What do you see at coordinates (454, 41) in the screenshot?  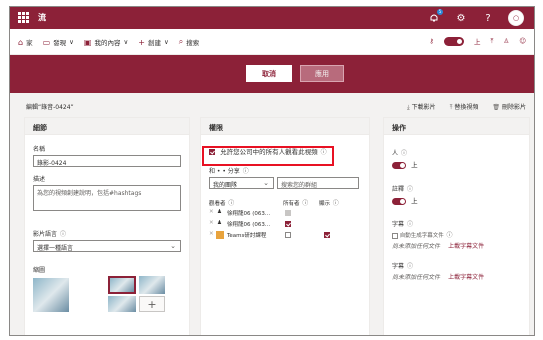 I see `mode-toggle` at bounding box center [454, 41].